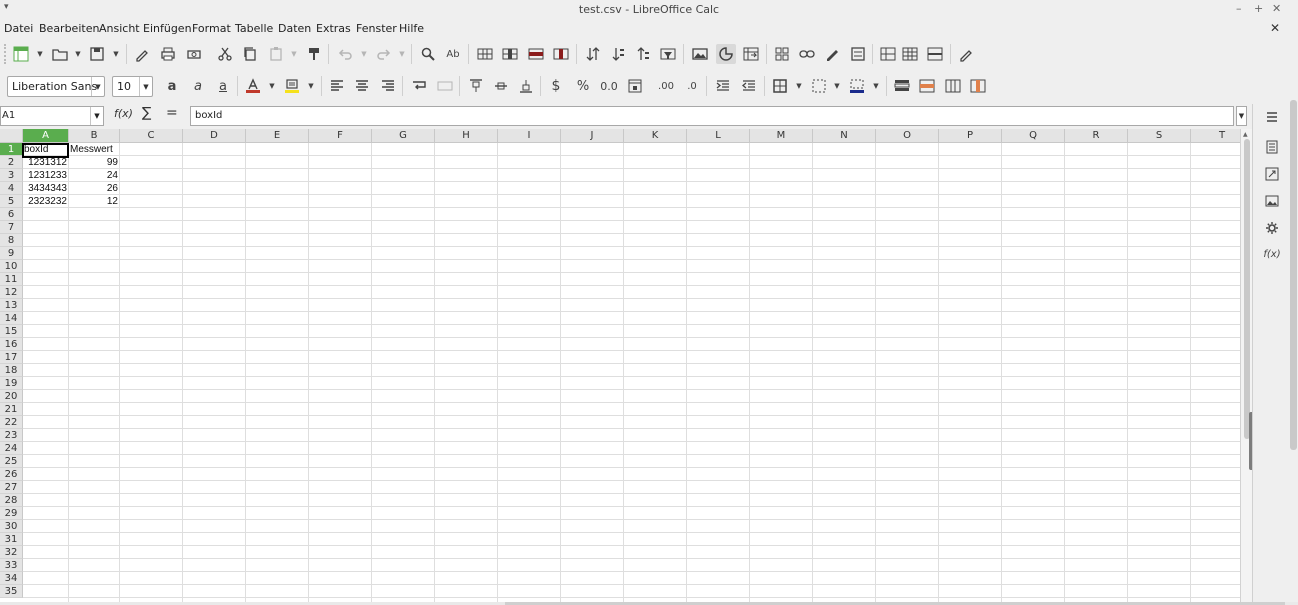  I want to click on row-header-5: 5, so click(11, 201).